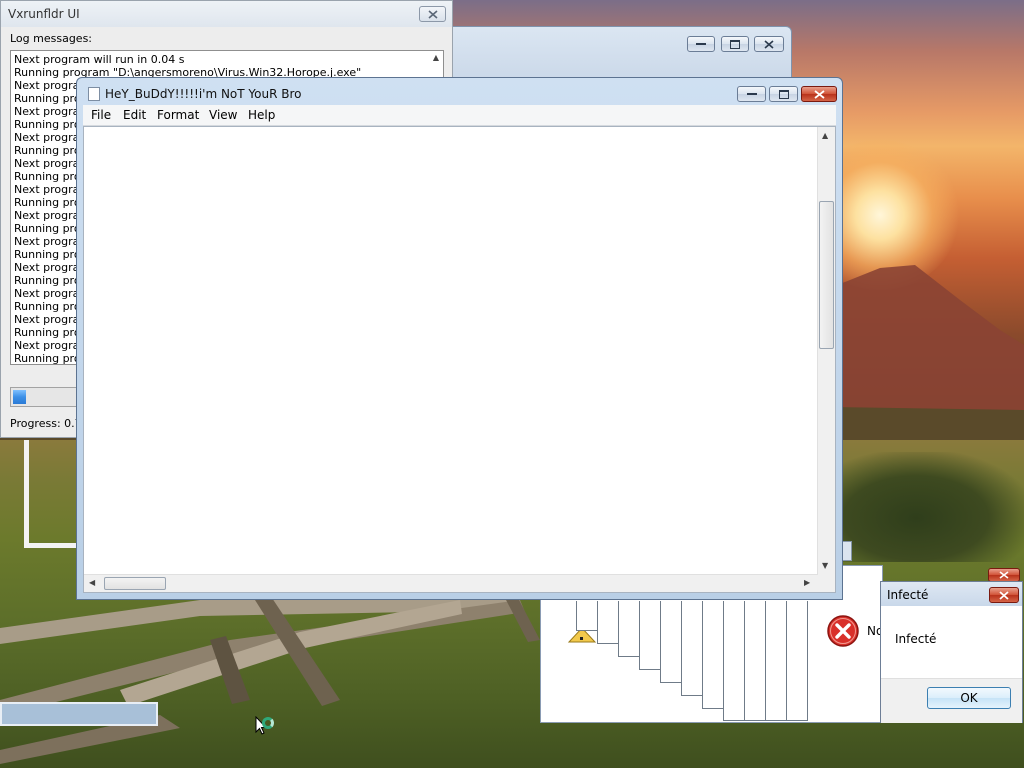 The height and width of the screenshot is (768, 1024). I want to click on infecte-dialog-title: Infecté, so click(908, 595).